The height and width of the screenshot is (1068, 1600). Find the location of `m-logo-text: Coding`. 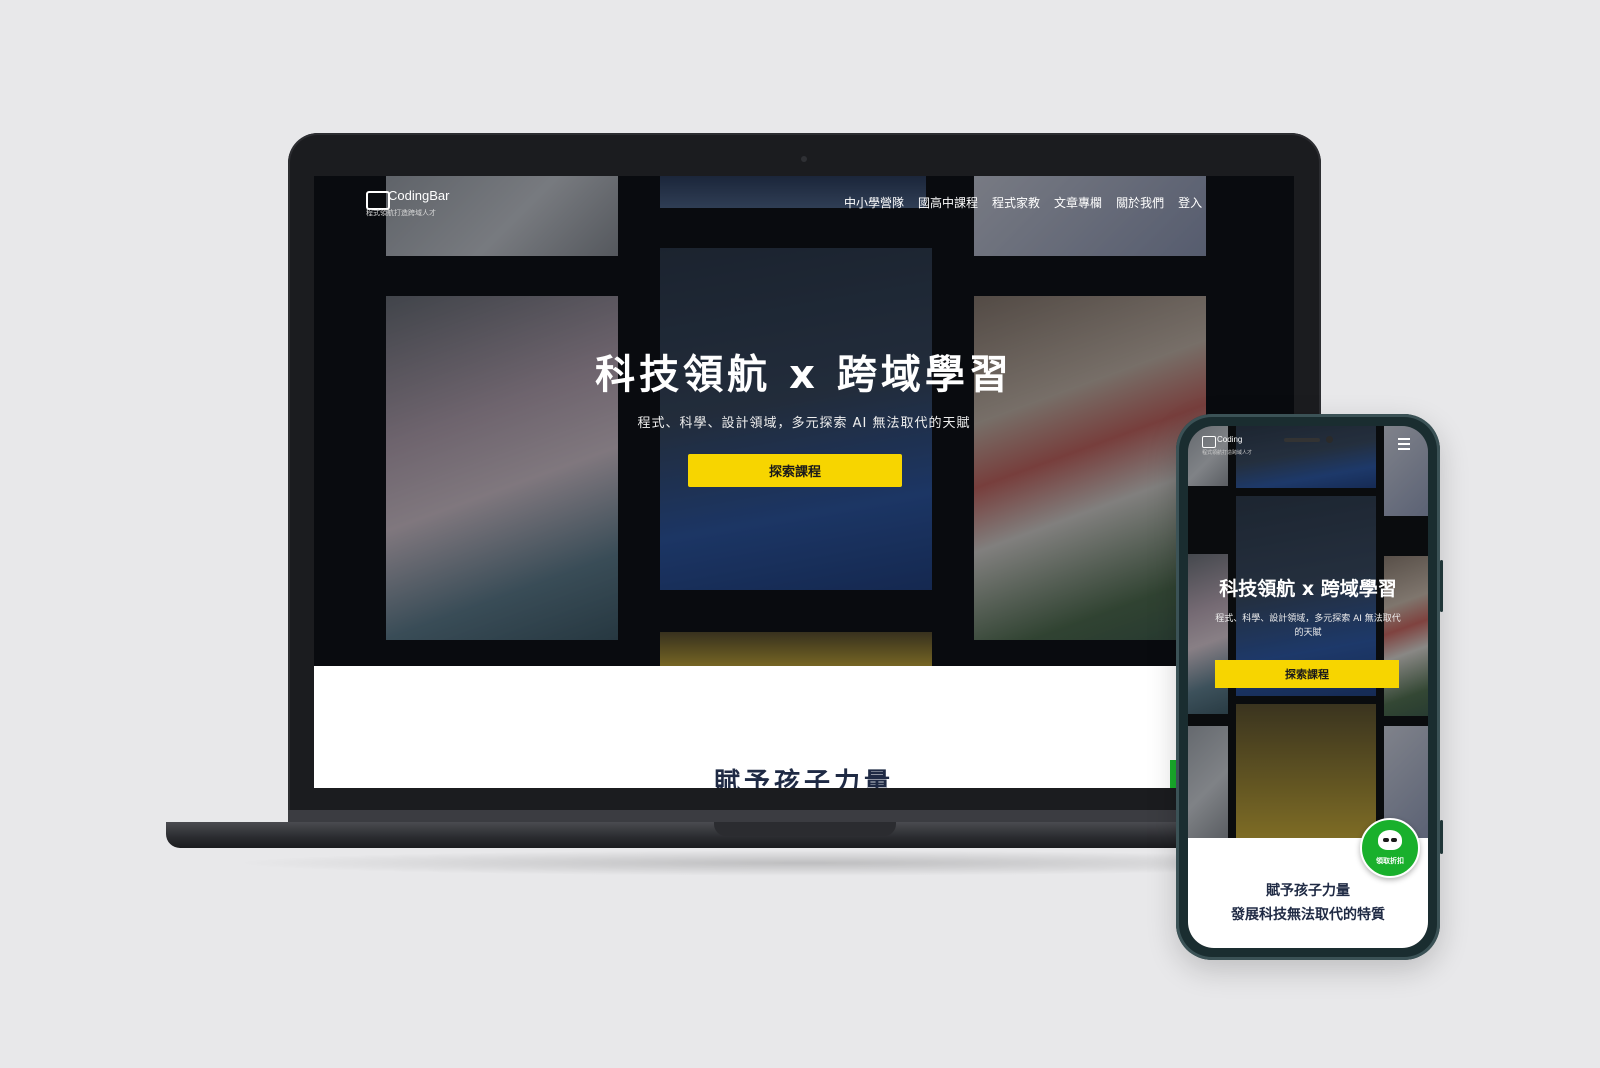

m-logo-text: Coding is located at coordinates (1229, 439).